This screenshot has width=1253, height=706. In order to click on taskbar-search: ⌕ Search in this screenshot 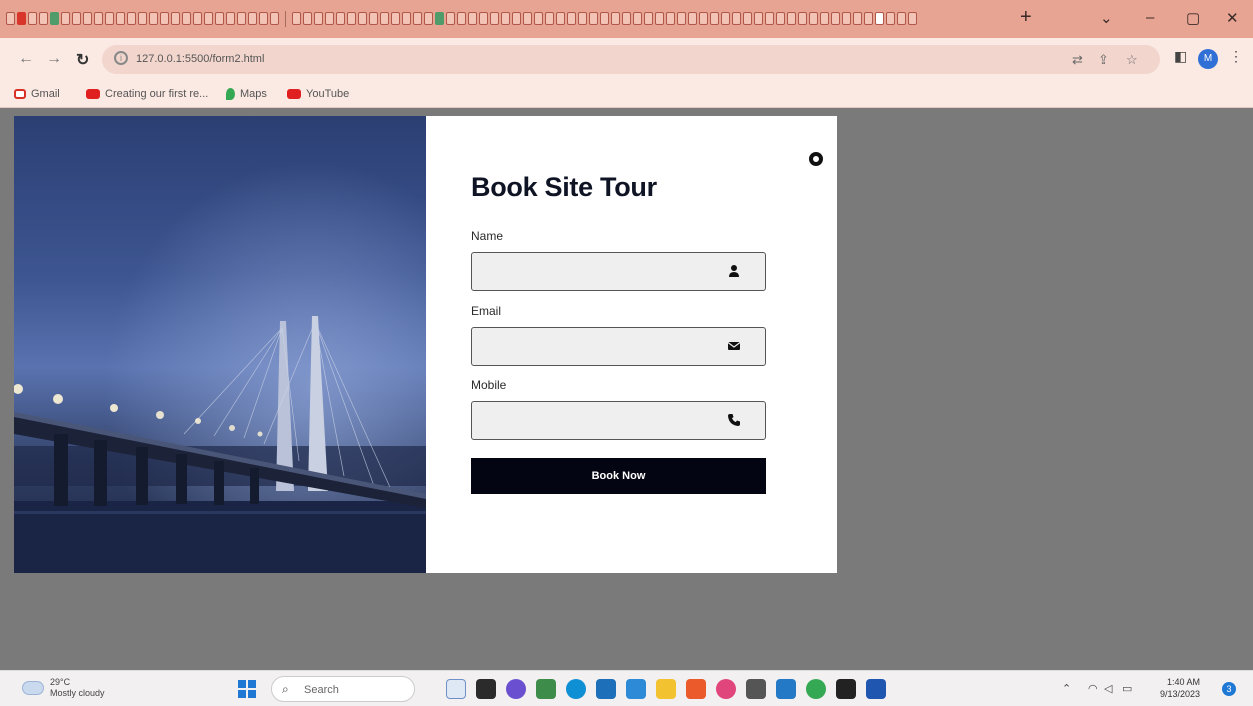, I will do `click(343, 689)`.